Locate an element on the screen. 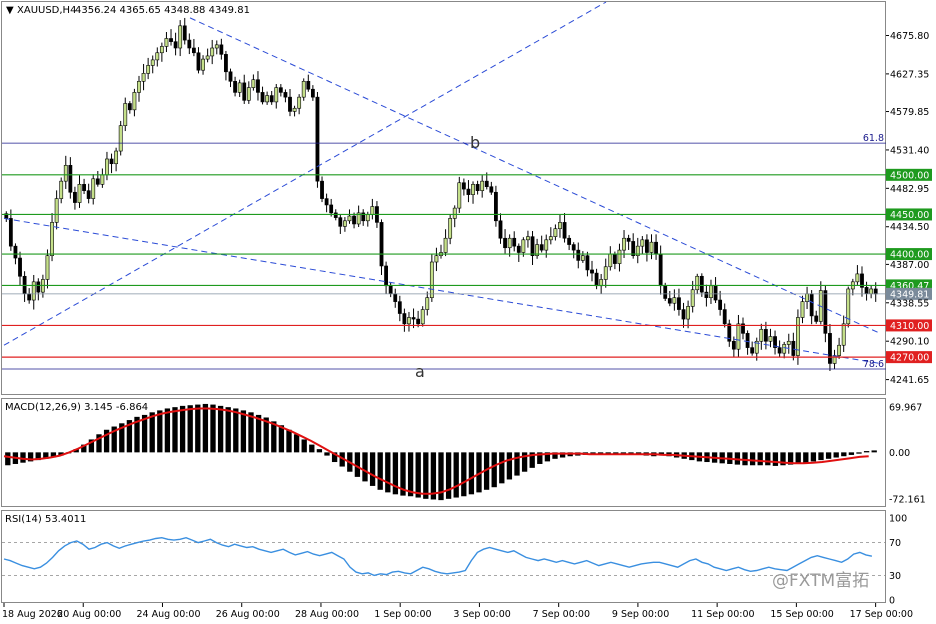  chart-ohlc: 4356.24 4365.65 4348.88 4349.81 is located at coordinates (162, 10).